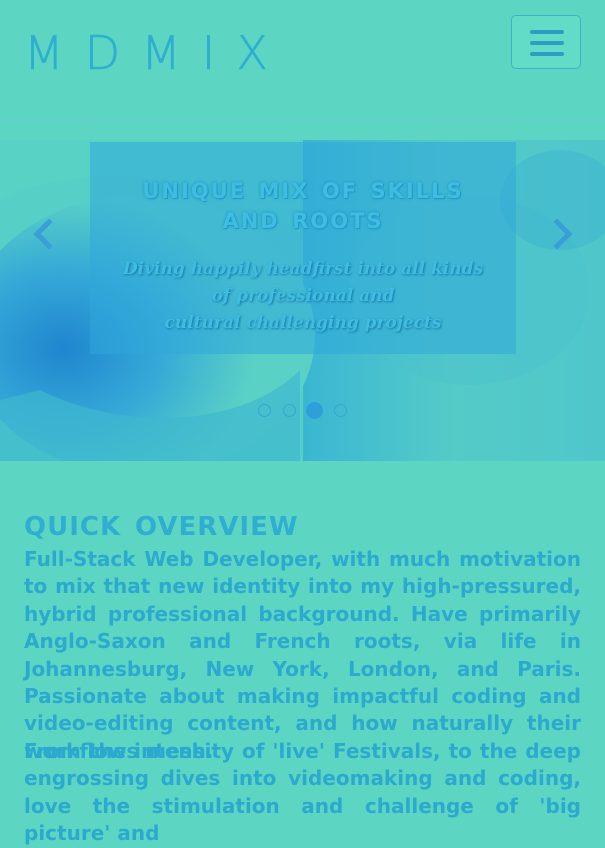 The width and height of the screenshot is (605, 848). I want to click on chevron-right-icon, so click(563, 234).